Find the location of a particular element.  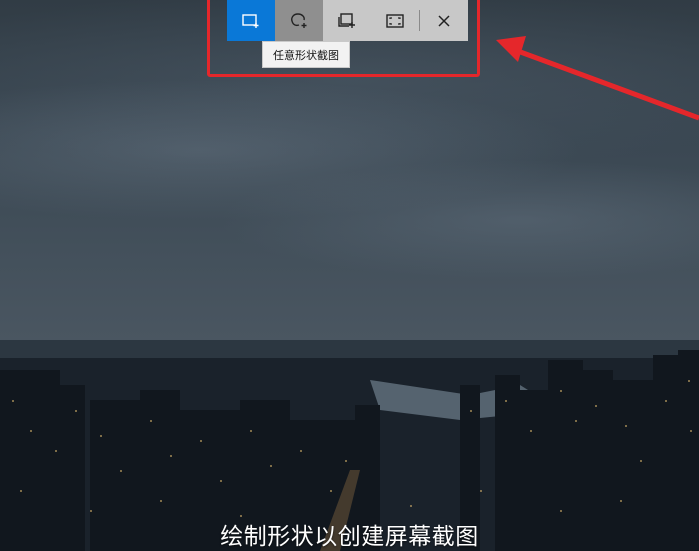

annotation-highlight-box is located at coordinates (343, 38).